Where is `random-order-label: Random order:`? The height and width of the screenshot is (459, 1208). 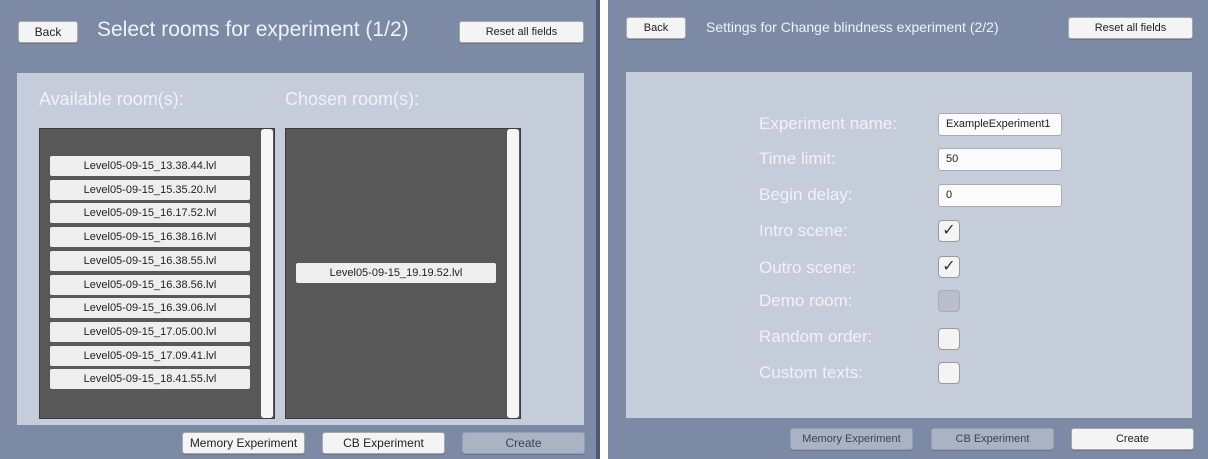 random-order-label: Random order: is located at coordinates (816, 336).